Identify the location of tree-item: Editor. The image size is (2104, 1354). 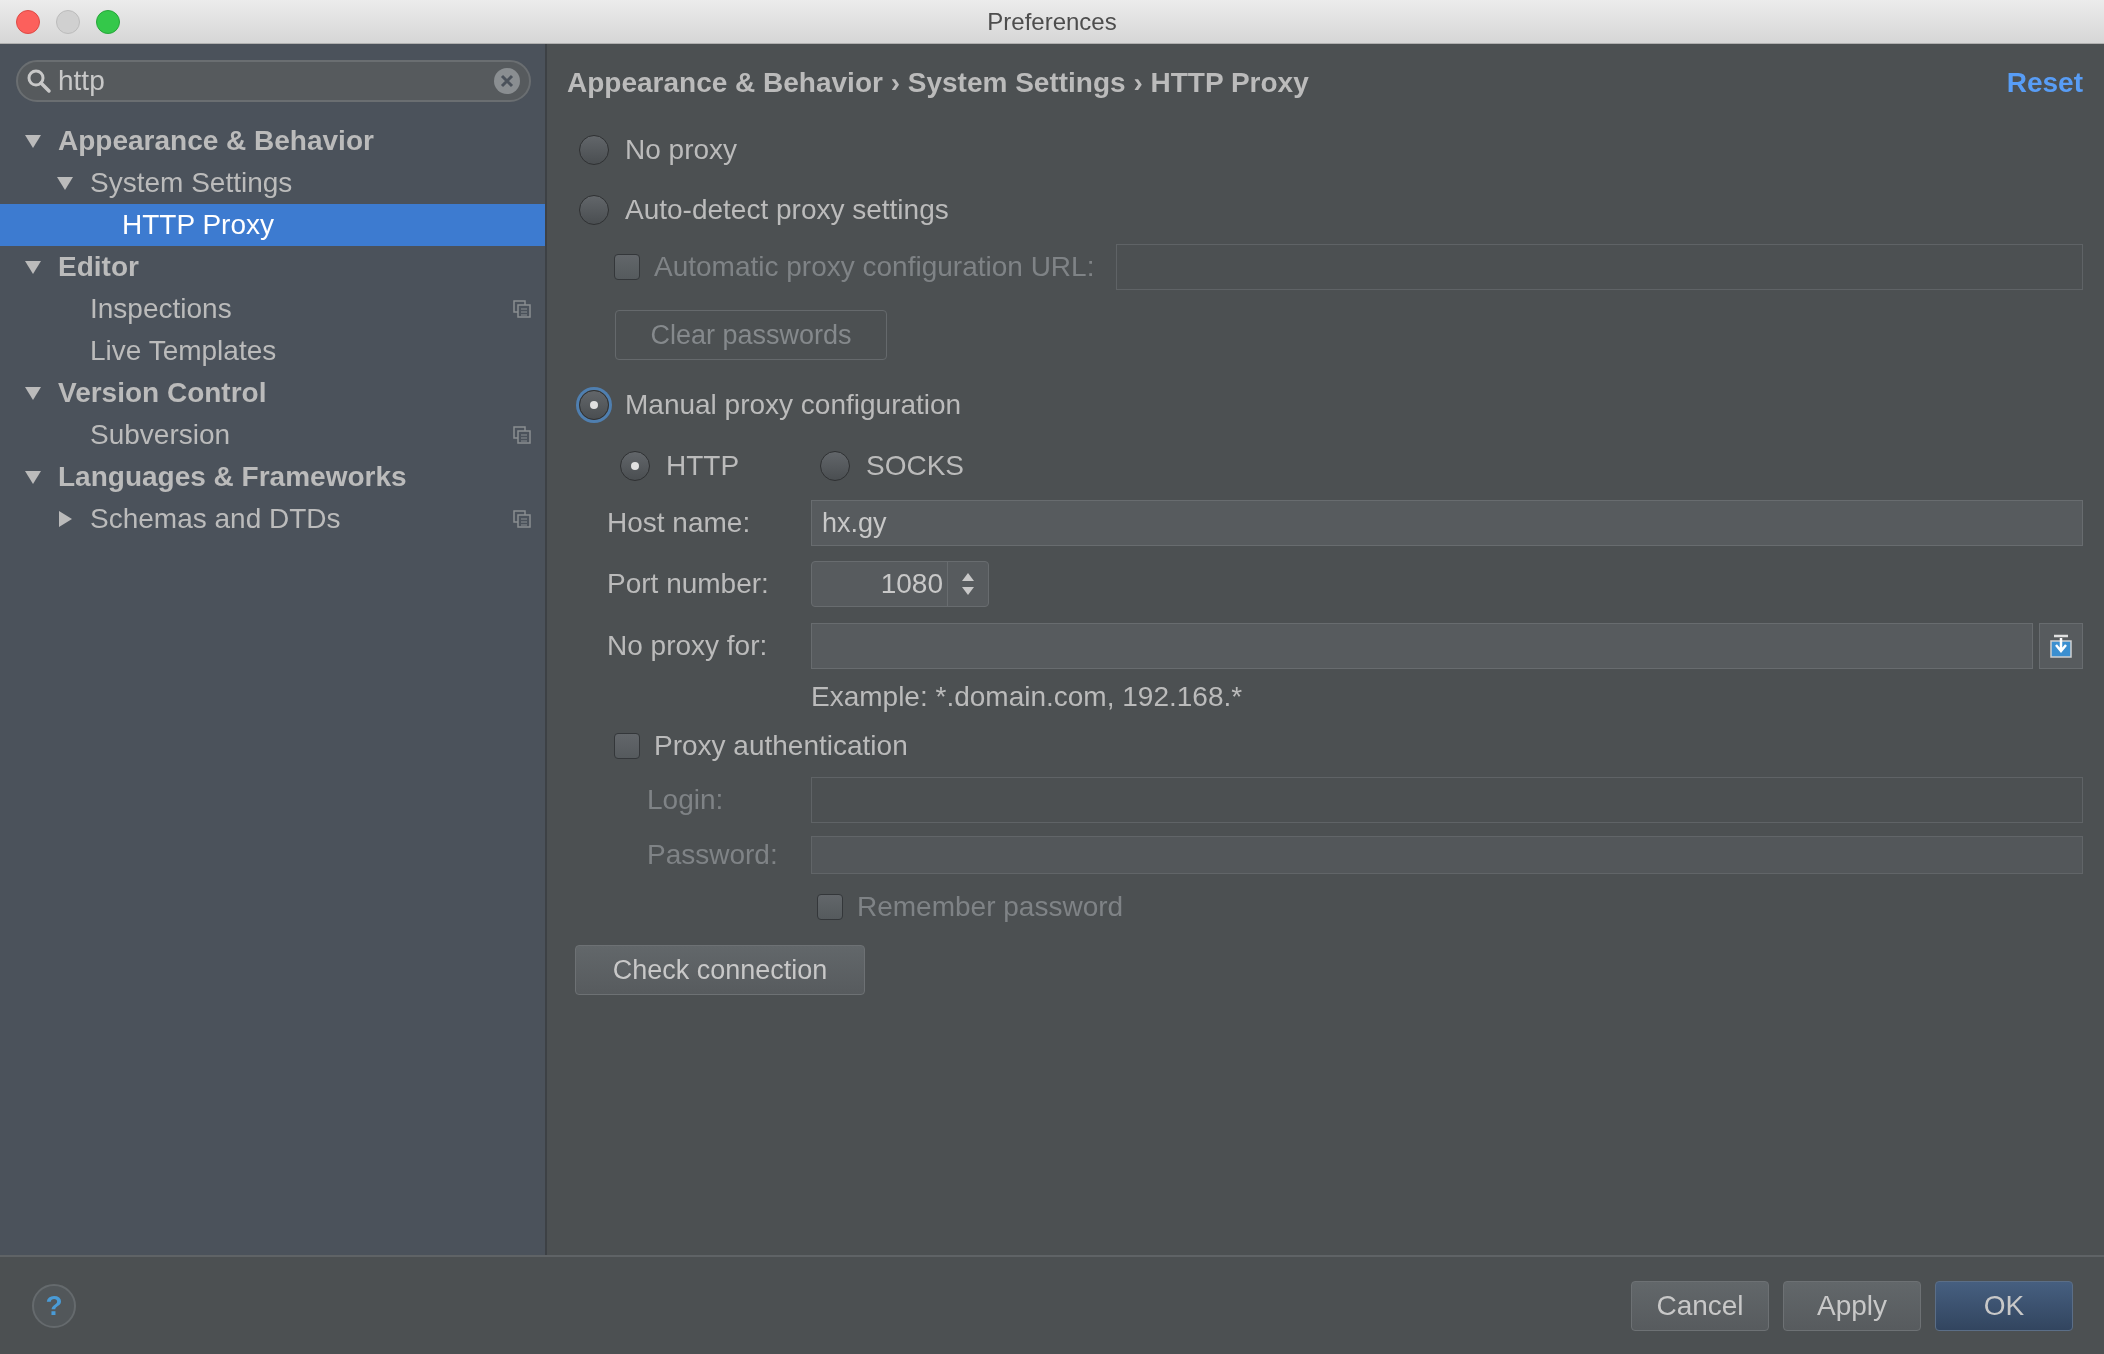
(272, 267).